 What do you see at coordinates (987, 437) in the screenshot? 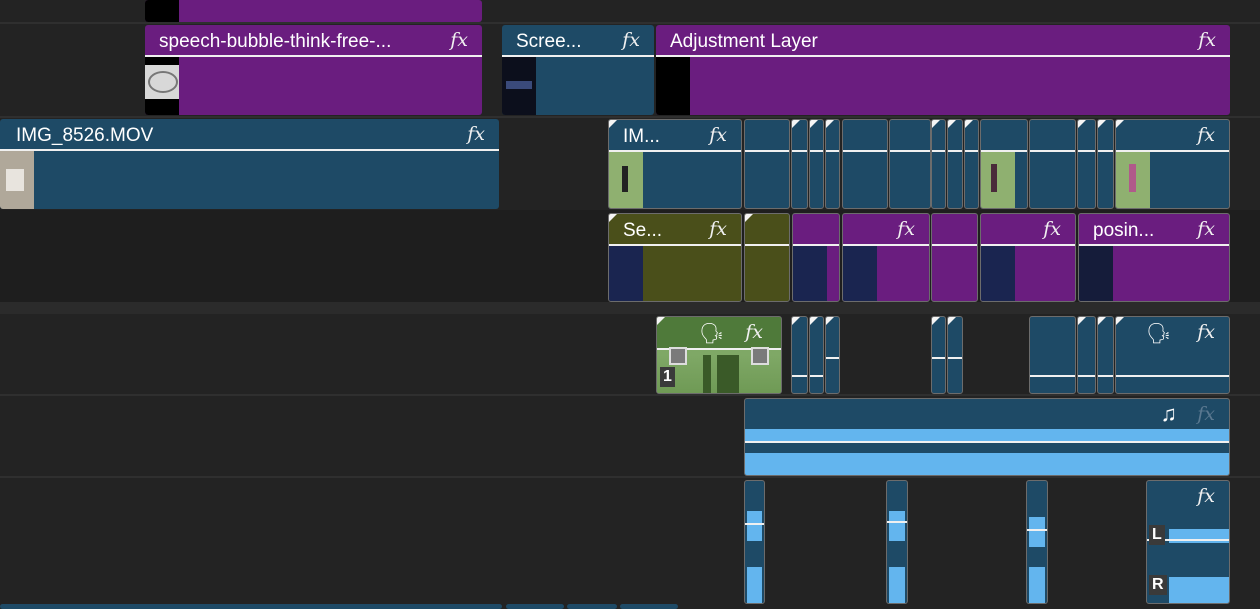
I see `clip-music: ♫ fx` at bounding box center [987, 437].